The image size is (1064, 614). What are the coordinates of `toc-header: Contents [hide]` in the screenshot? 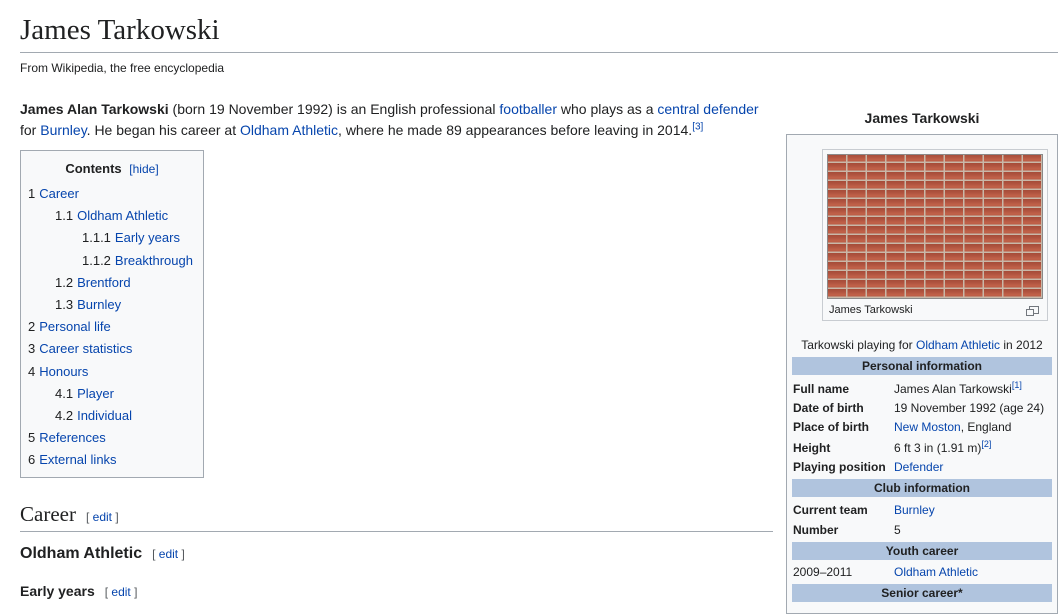 It's located at (112, 167).